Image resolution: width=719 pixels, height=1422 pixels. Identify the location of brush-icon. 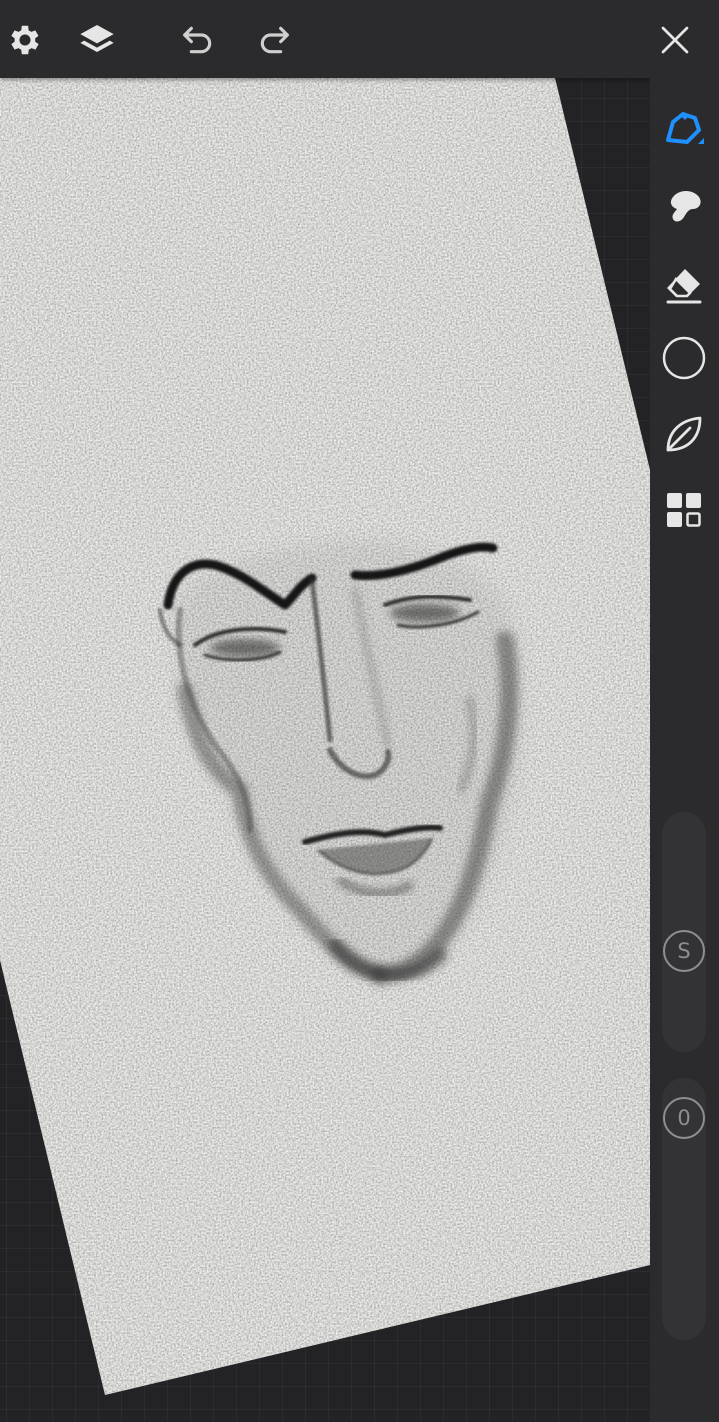
(685, 128).